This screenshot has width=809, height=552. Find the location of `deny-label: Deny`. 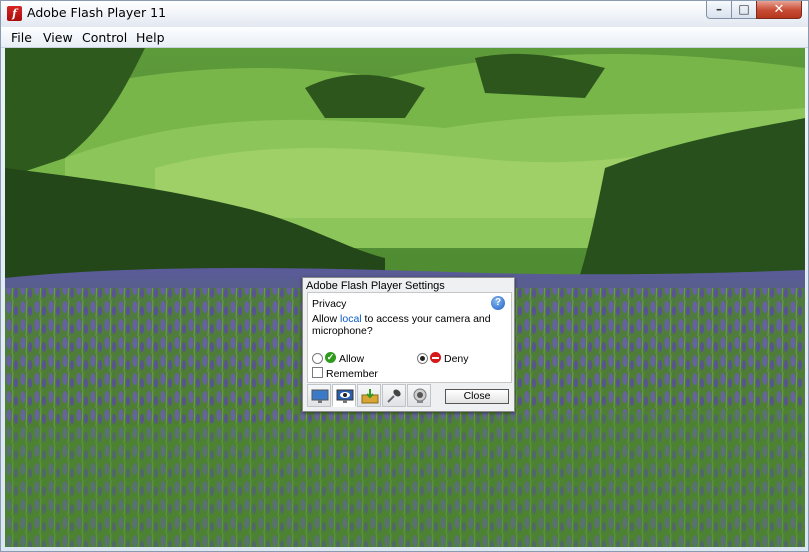

deny-label: Deny is located at coordinates (456, 359).